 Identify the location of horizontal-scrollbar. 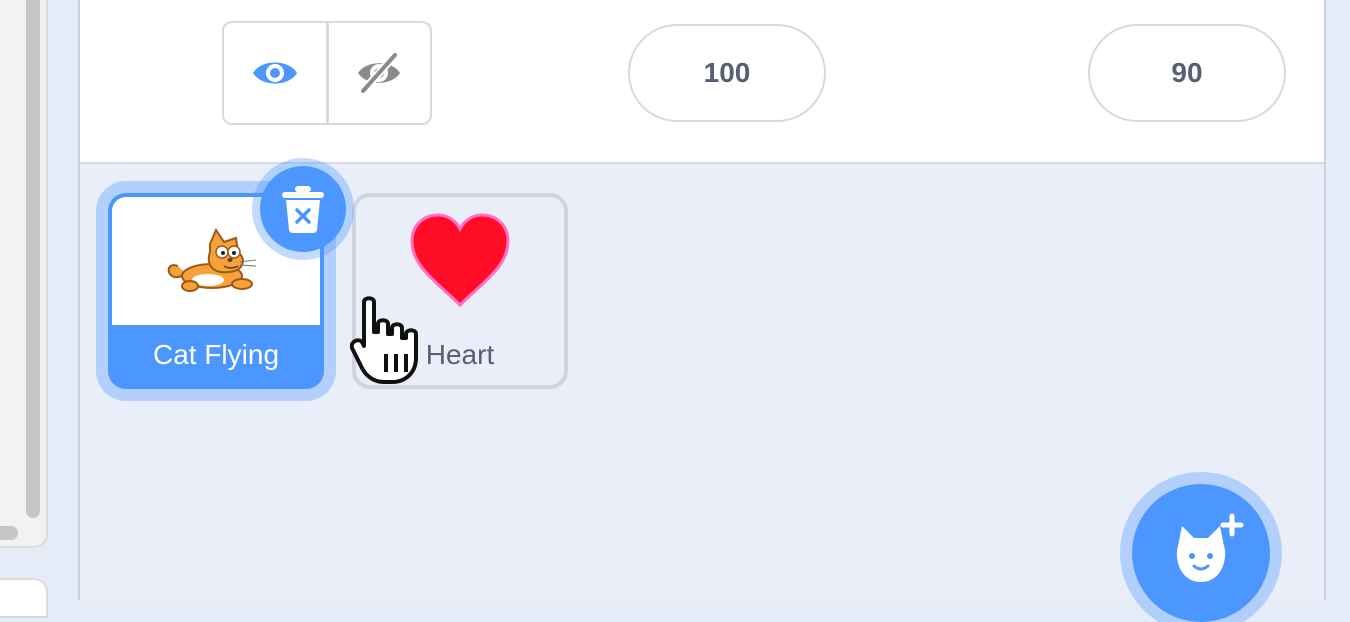
(9, 533).